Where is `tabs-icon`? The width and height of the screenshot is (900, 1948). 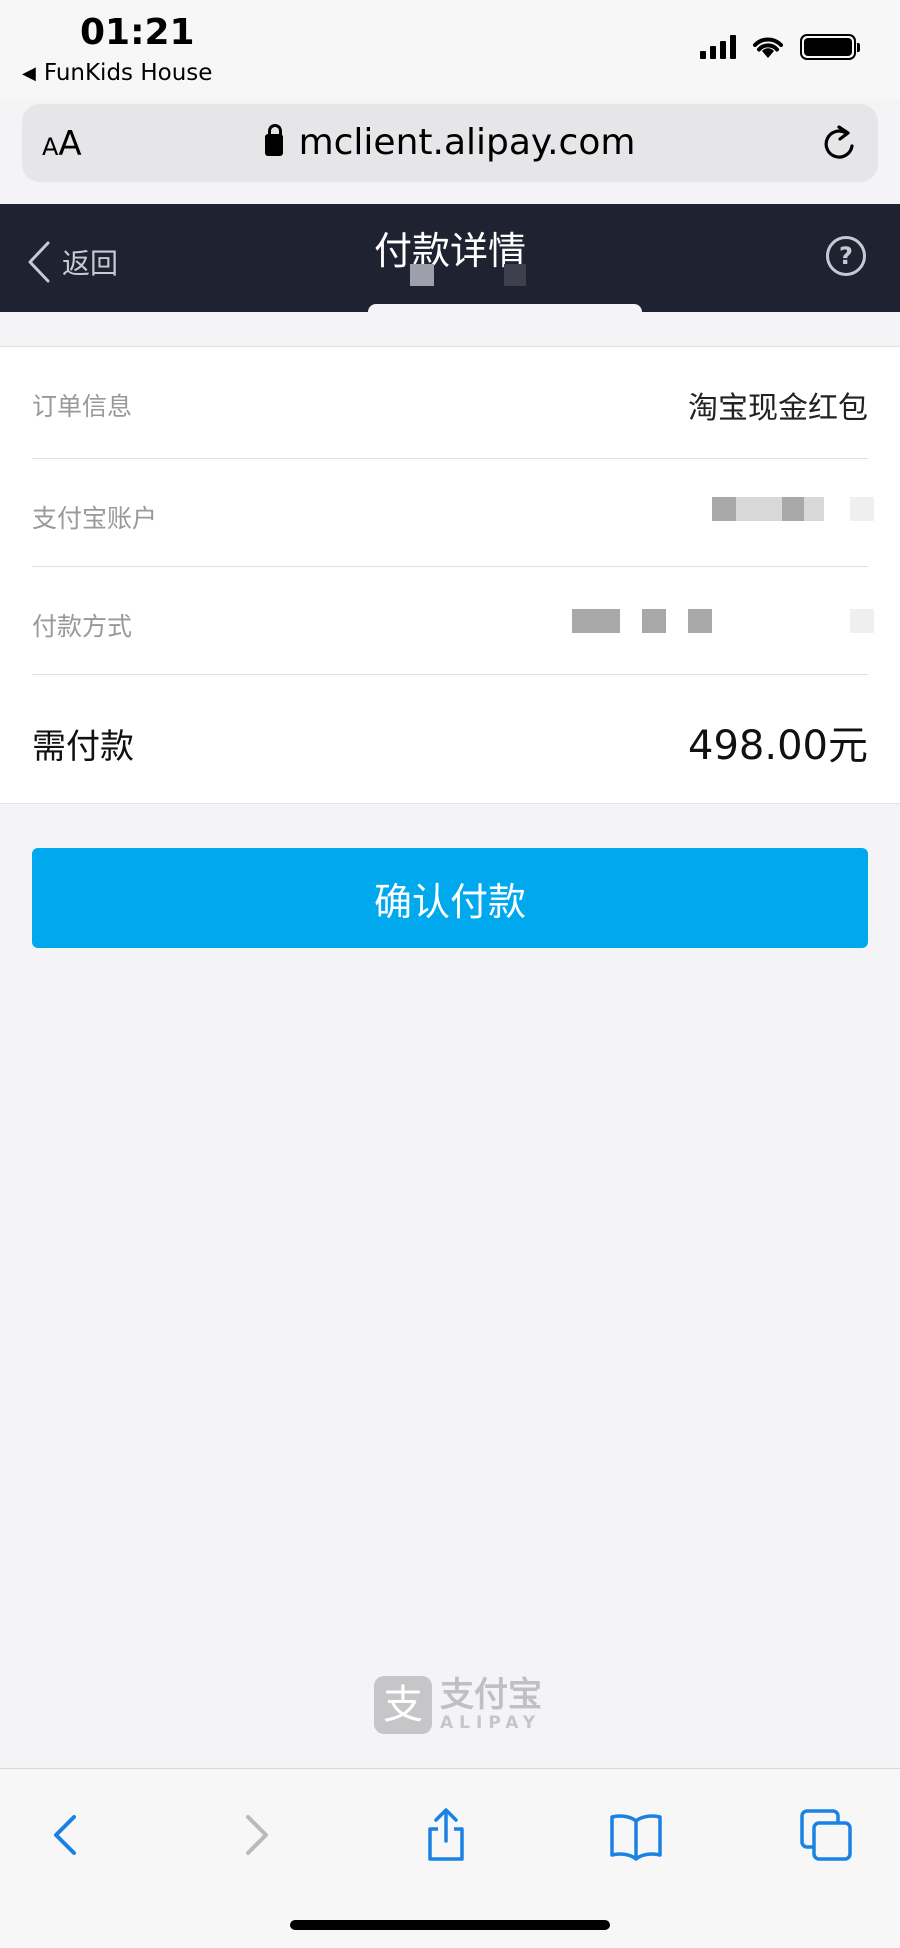
tabs-icon is located at coordinates (826, 1835).